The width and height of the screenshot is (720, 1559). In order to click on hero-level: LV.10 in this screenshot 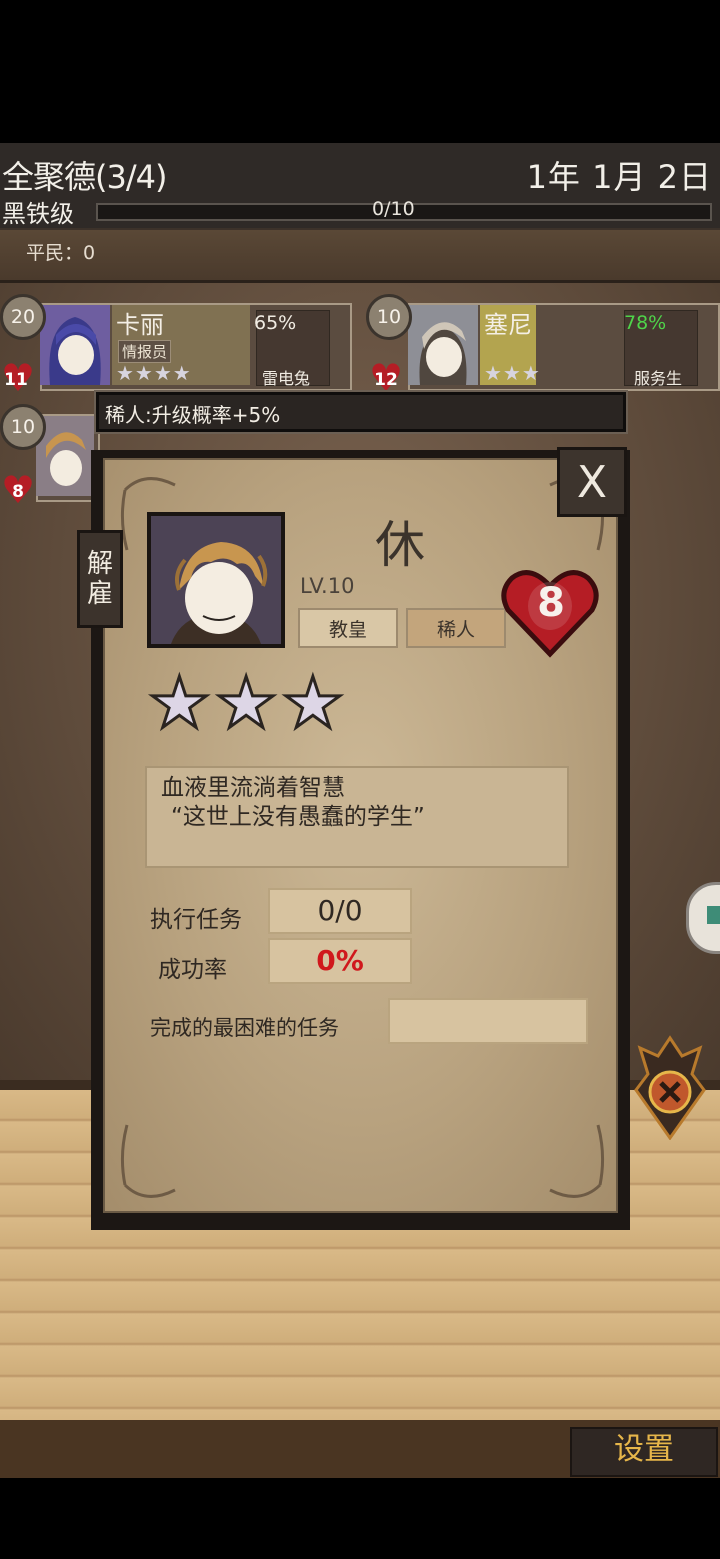, I will do `click(327, 586)`.